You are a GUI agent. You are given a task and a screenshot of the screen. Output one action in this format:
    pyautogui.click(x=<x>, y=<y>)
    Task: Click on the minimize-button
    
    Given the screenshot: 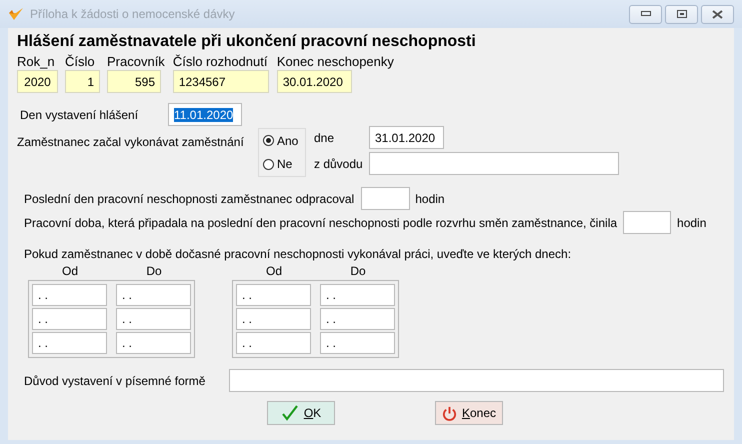 What is the action you would take?
    pyautogui.click(x=645, y=14)
    